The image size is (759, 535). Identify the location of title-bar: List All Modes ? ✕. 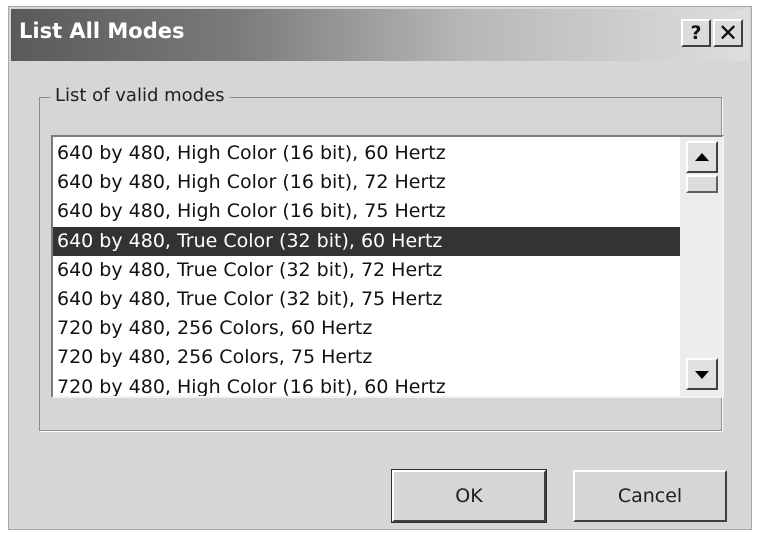
(380, 35).